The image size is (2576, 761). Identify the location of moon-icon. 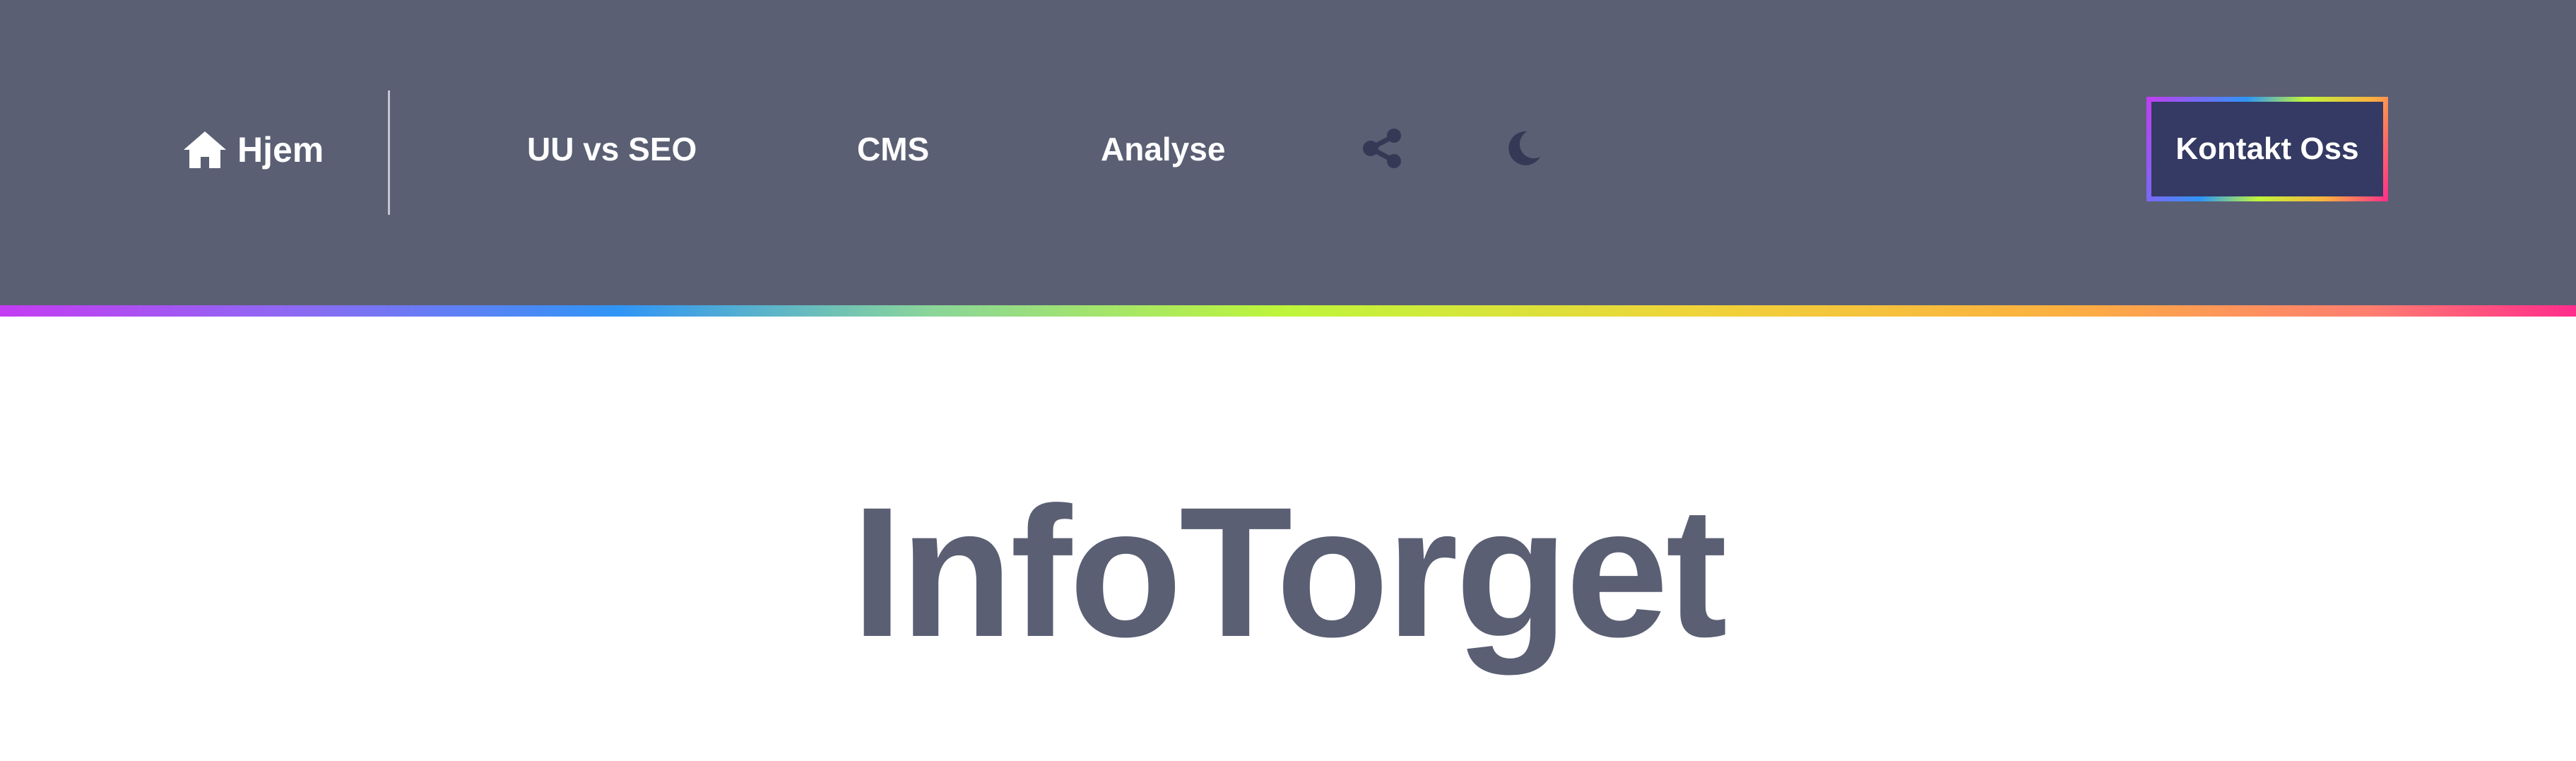
(1523, 148).